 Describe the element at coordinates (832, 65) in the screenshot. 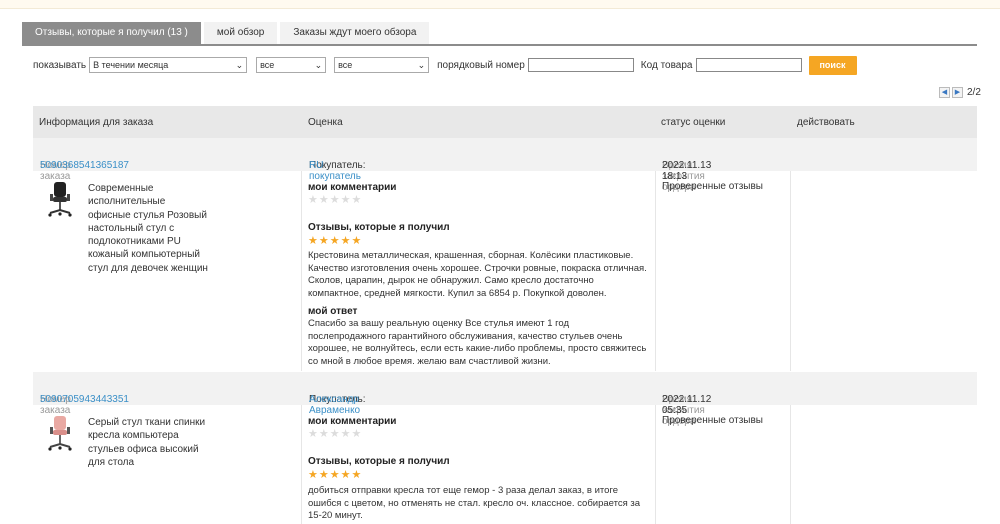

I see `search-button: поиск` at that location.